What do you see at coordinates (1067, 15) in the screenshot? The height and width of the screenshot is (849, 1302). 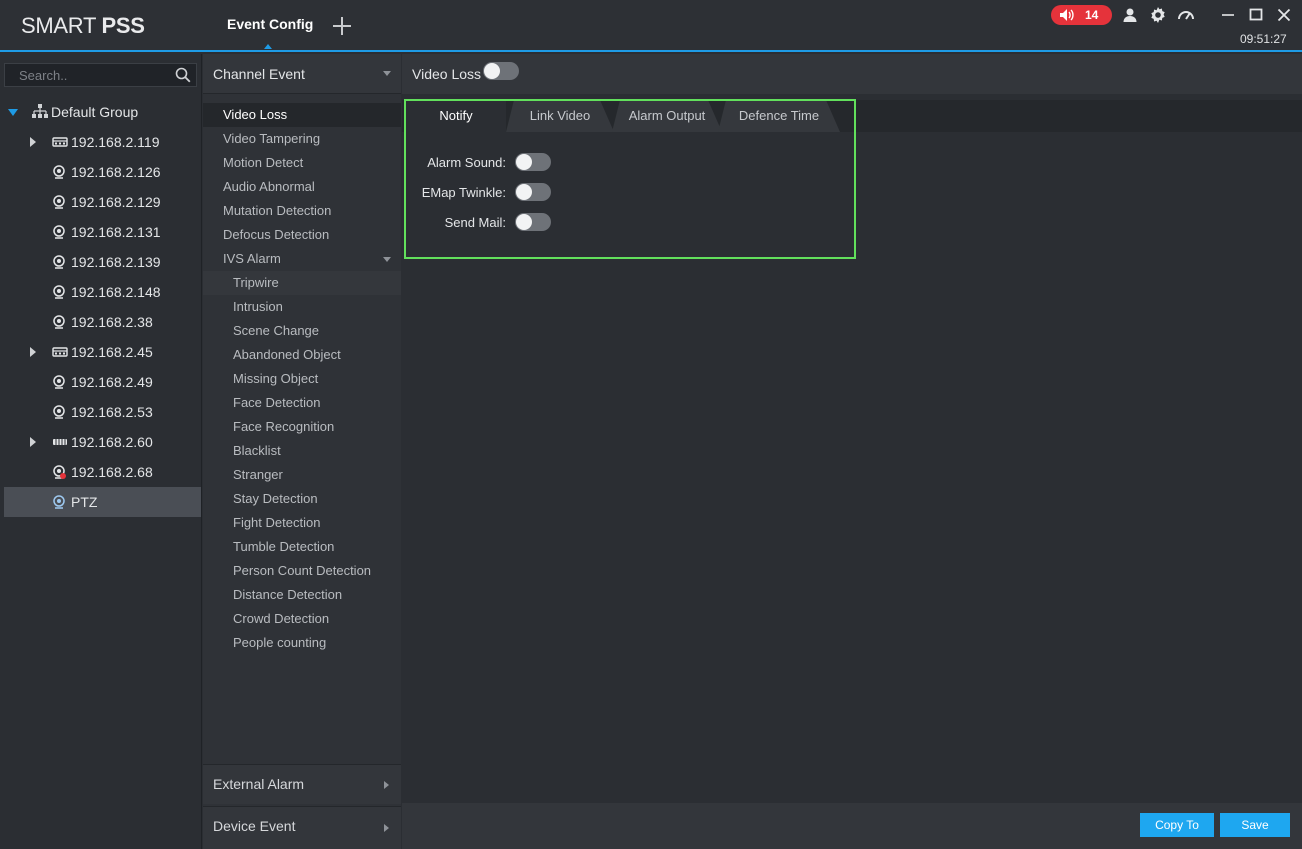 I see `speaker-icon` at bounding box center [1067, 15].